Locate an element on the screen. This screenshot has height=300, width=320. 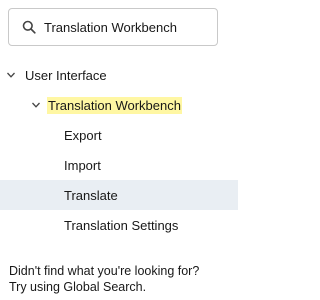
tree-leaf-export: Export is located at coordinates (119, 135).